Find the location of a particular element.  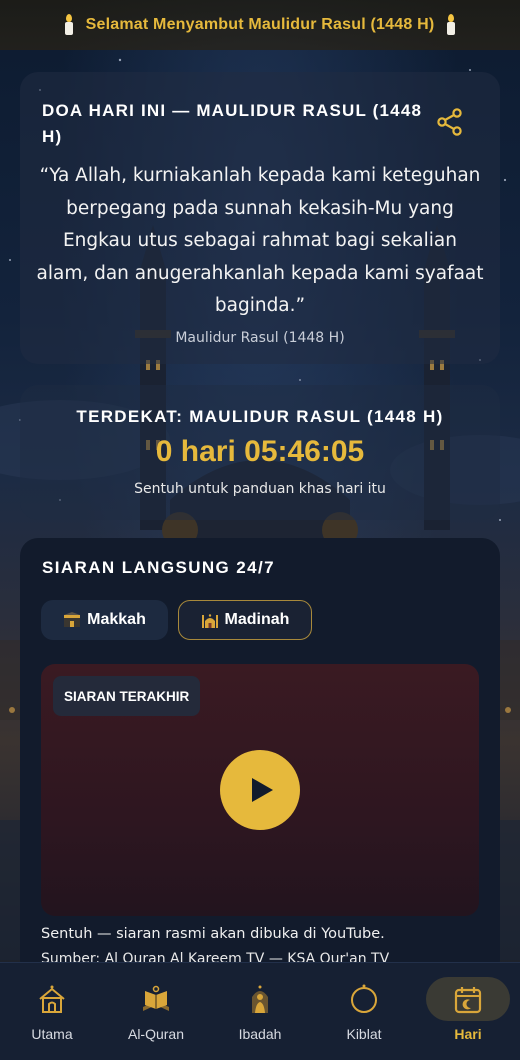

play-icon is located at coordinates (262, 790).